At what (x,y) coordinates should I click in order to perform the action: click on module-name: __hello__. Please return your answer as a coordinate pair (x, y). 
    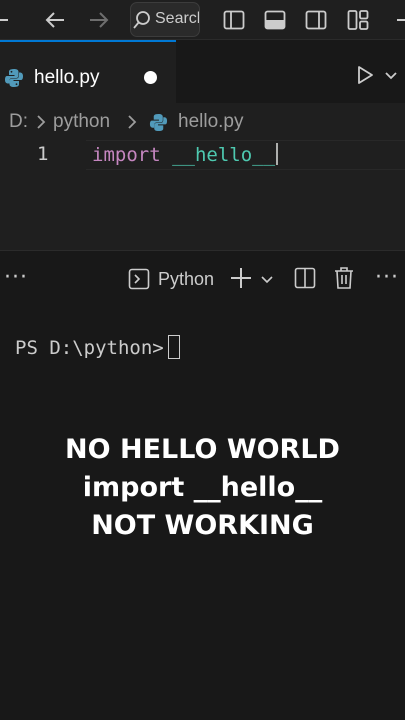
    Looking at the image, I should click on (224, 155).